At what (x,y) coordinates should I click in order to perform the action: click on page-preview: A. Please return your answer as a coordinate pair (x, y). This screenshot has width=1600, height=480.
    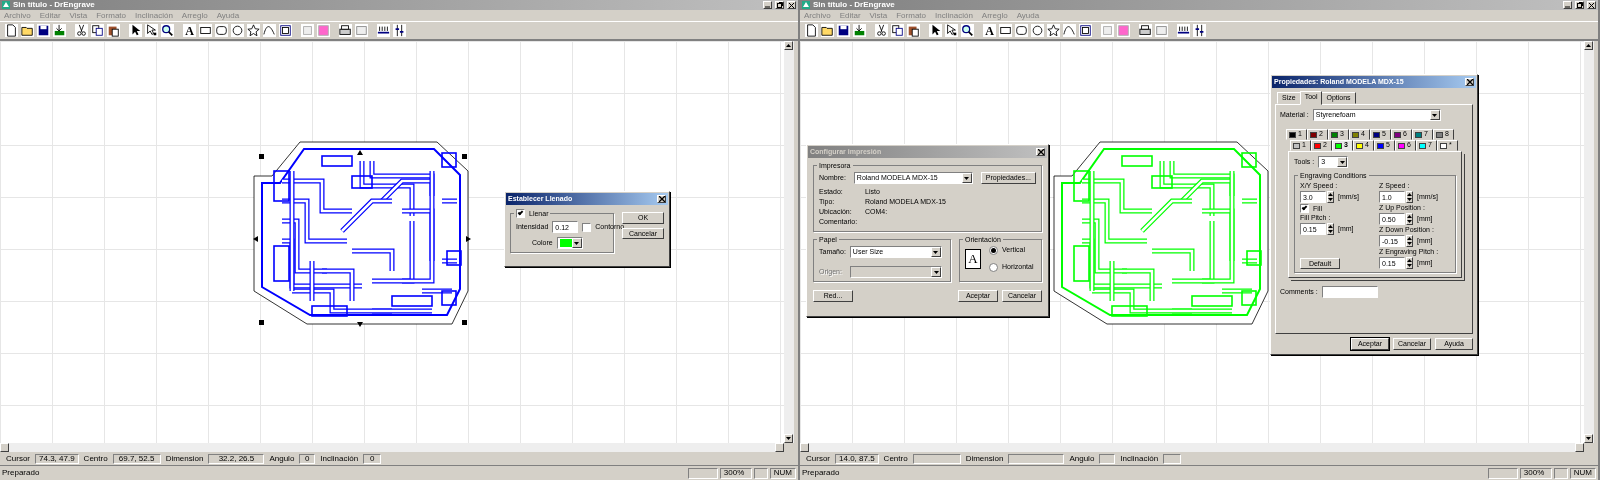
    Looking at the image, I should click on (973, 259).